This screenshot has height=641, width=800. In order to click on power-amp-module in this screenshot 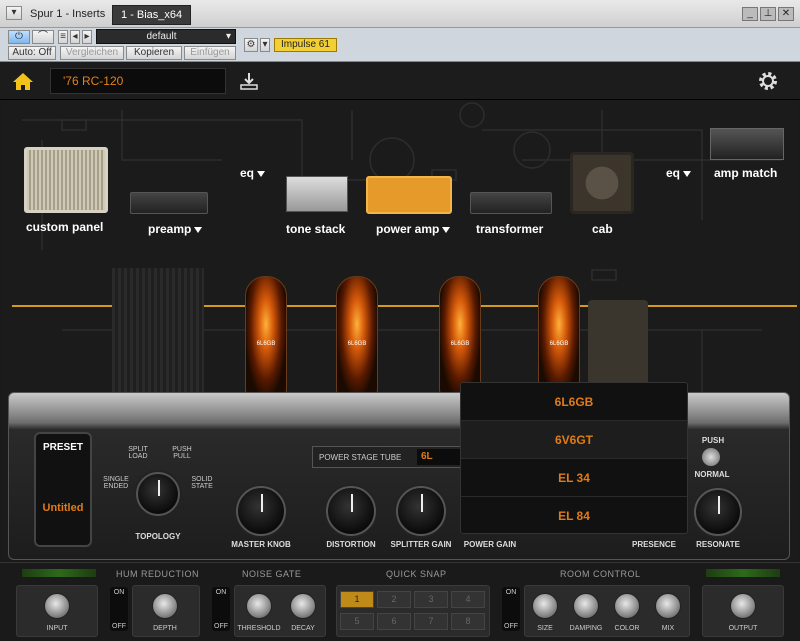, I will do `click(409, 195)`.